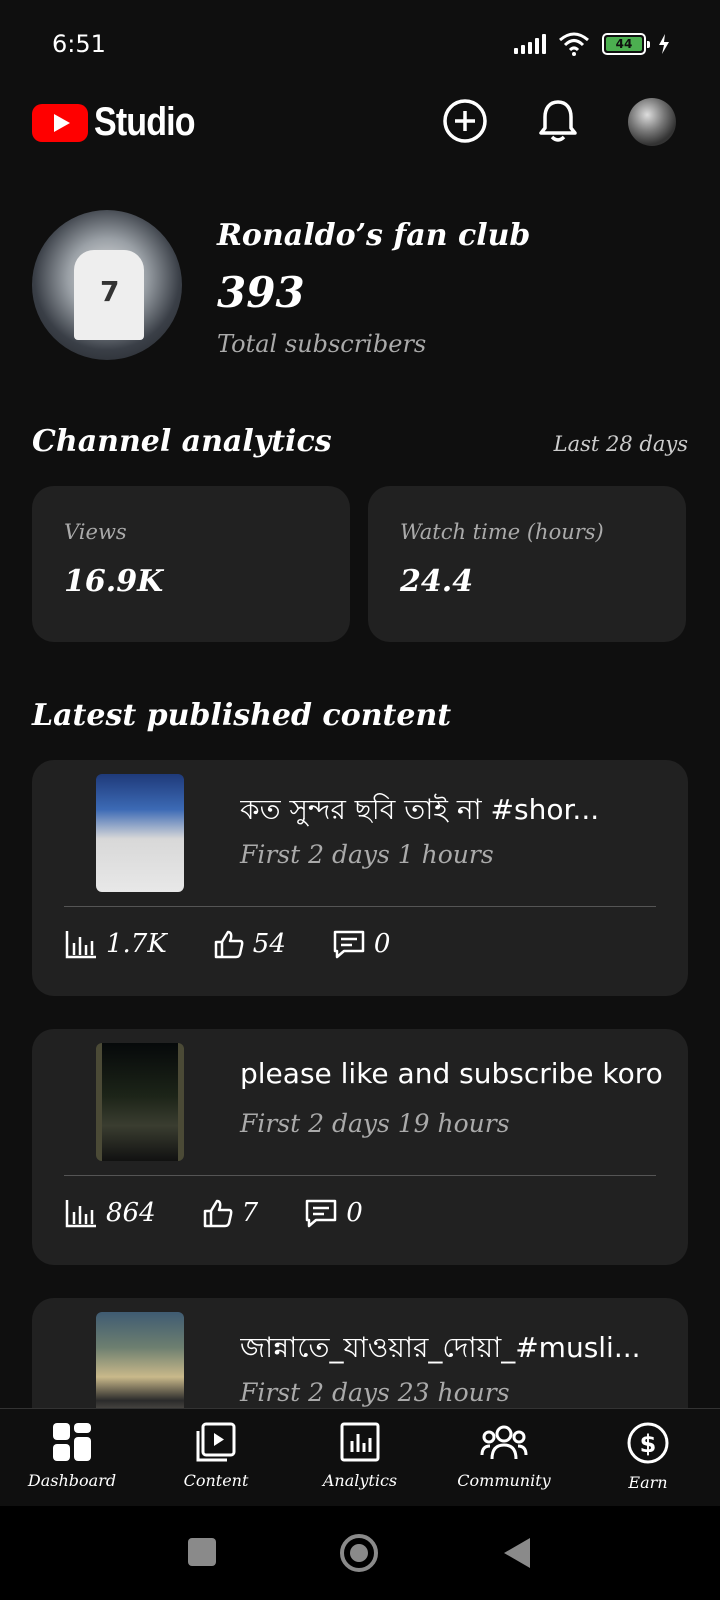  What do you see at coordinates (648, 1482) in the screenshot?
I see `nav-label: Earn` at bounding box center [648, 1482].